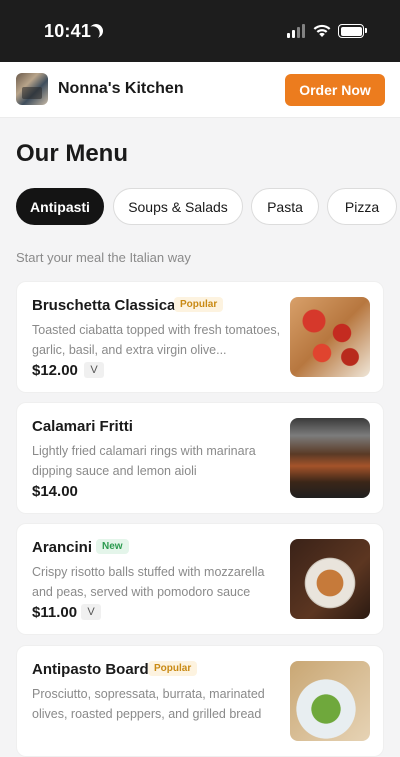  What do you see at coordinates (362, 206) in the screenshot?
I see `tab-pizza: Pizza` at bounding box center [362, 206].